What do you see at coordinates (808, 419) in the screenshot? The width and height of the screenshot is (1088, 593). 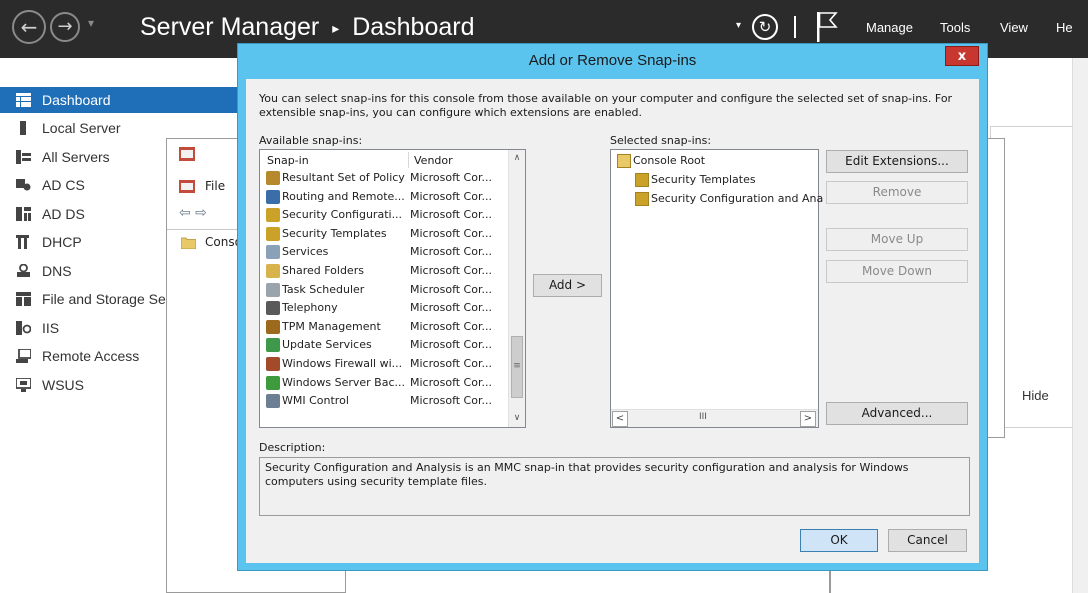 I see `scroll-right-icon: >` at bounding box center [808, 419].